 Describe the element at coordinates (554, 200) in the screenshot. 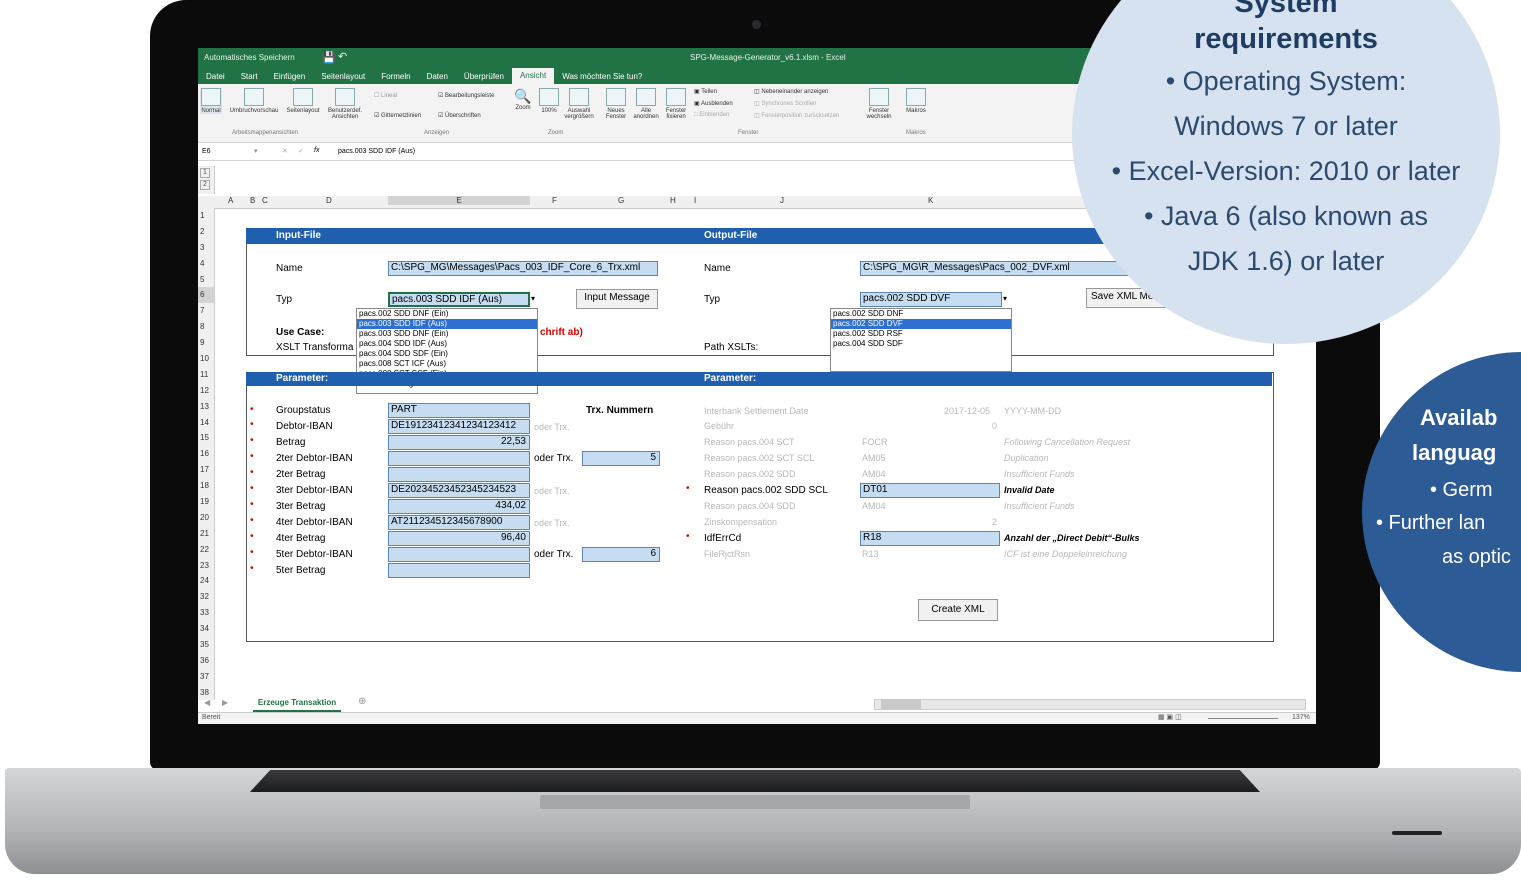

I see `column-header: F` at that location.